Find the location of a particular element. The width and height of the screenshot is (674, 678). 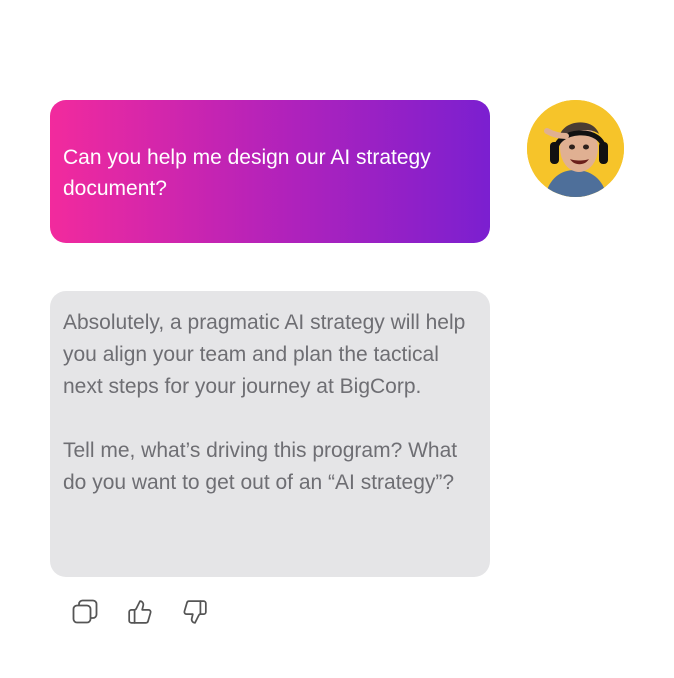

thumbs-up-icon is located at coordinates (140, 612).